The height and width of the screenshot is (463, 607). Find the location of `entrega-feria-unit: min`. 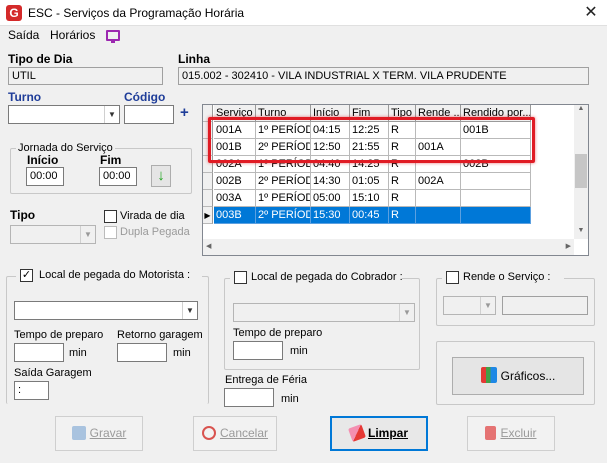

entrega-feria-unit: min is located at coordinates (290, 399).